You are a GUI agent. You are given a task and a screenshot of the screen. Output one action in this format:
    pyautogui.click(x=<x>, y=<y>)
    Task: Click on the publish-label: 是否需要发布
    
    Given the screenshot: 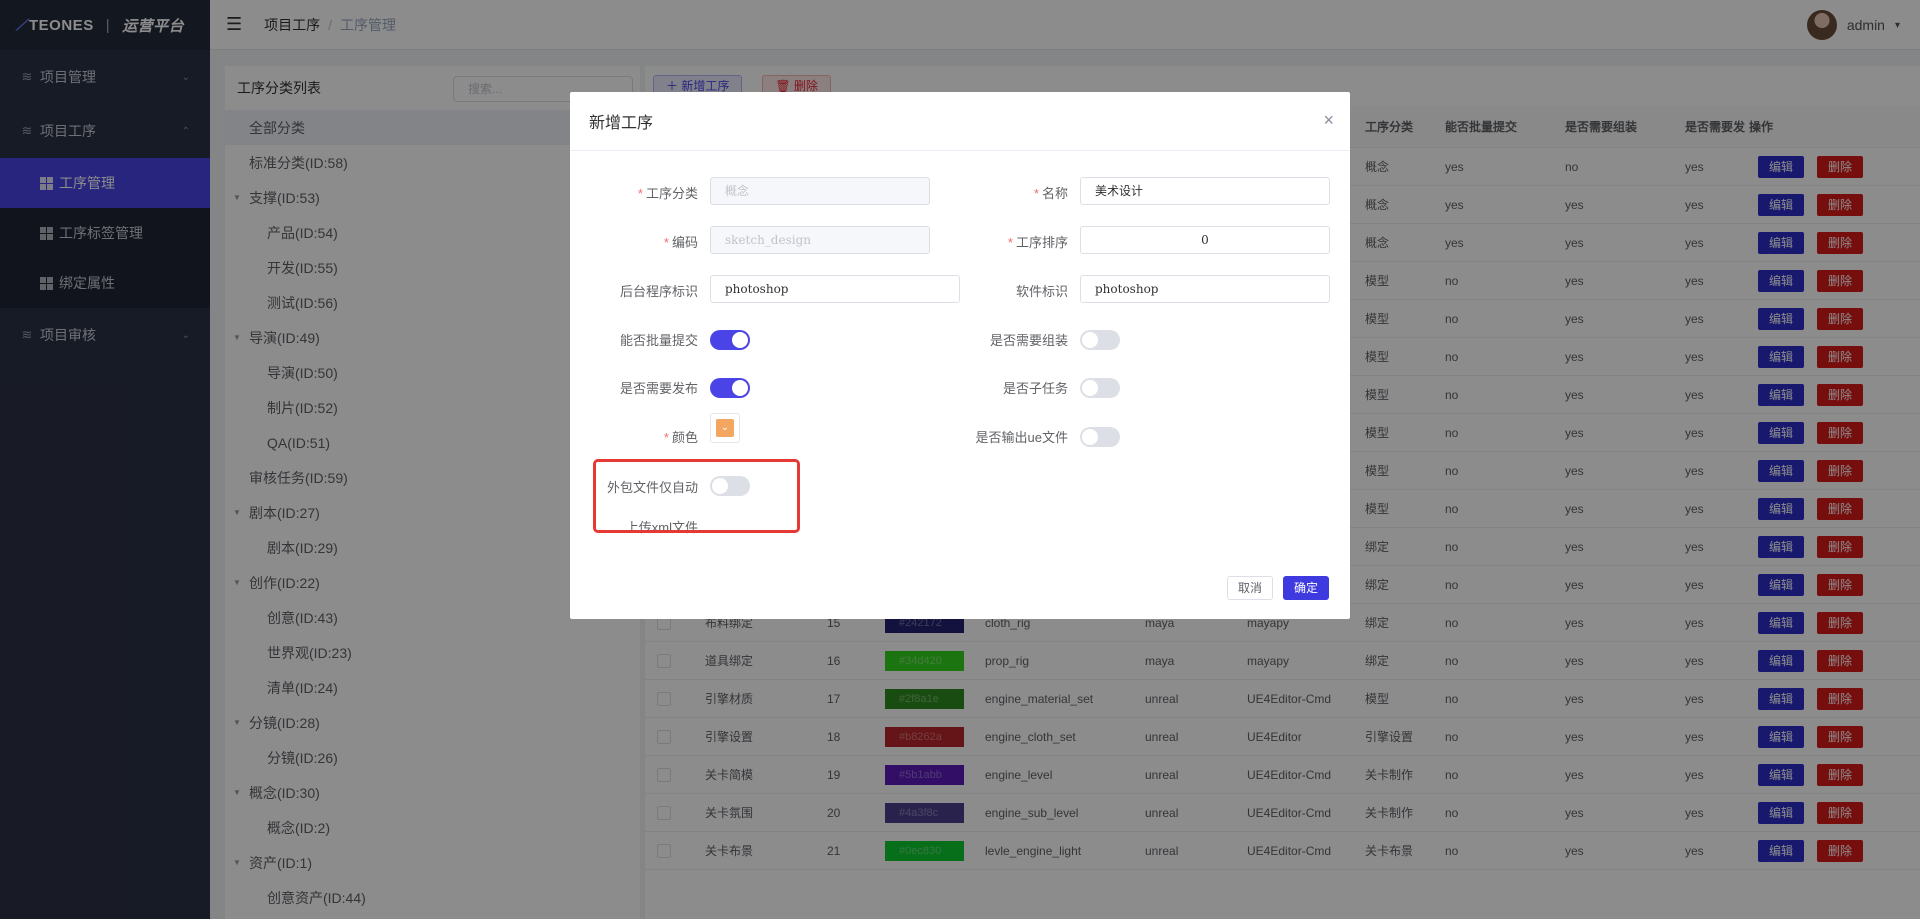 What is the action you would take?
    pyautogui.click(x=658, y=388)
    